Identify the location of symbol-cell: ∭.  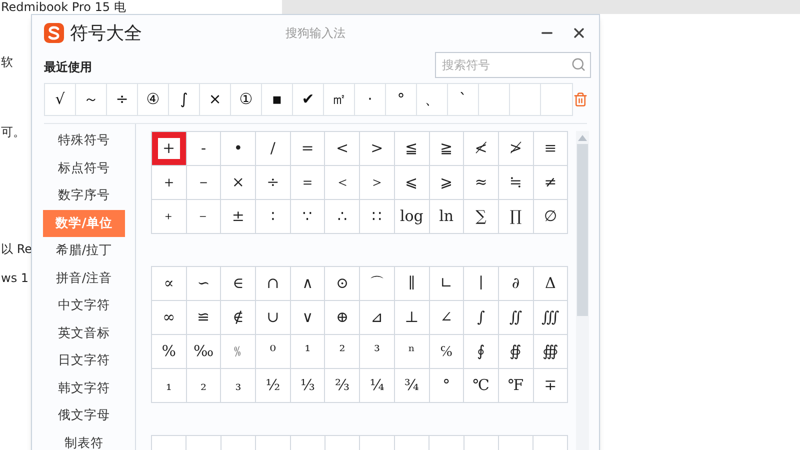
(551, 317).